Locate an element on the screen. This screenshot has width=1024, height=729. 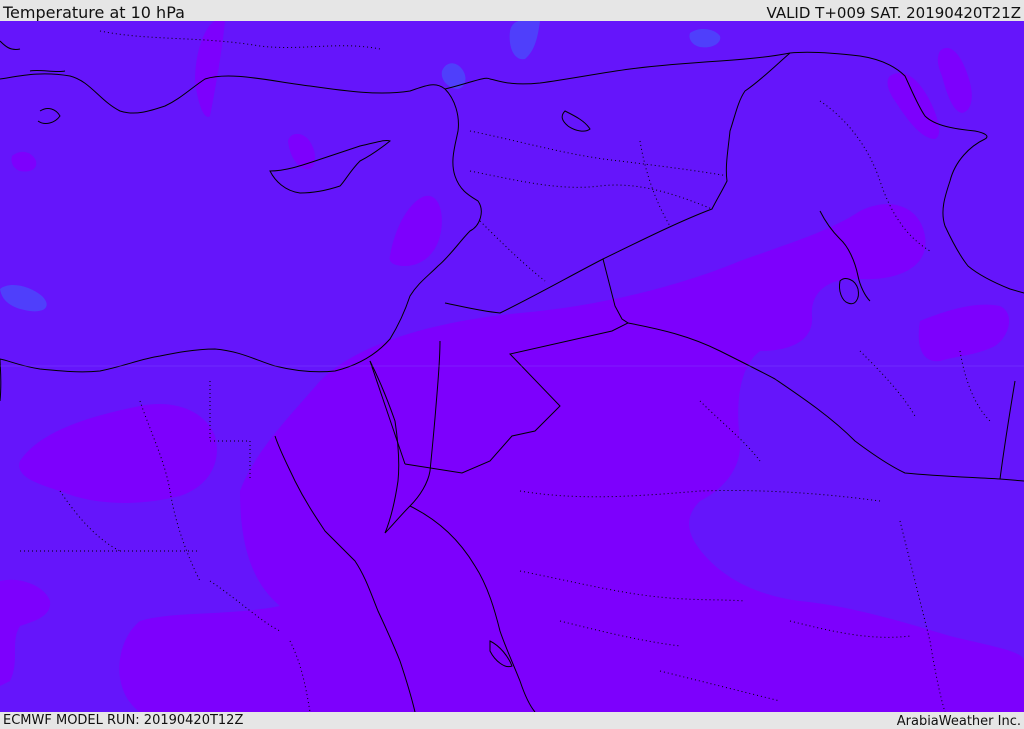
model-run-label: ECMWF MODEL RUN: 20190420T12Z is located at coordinates (123, 720).